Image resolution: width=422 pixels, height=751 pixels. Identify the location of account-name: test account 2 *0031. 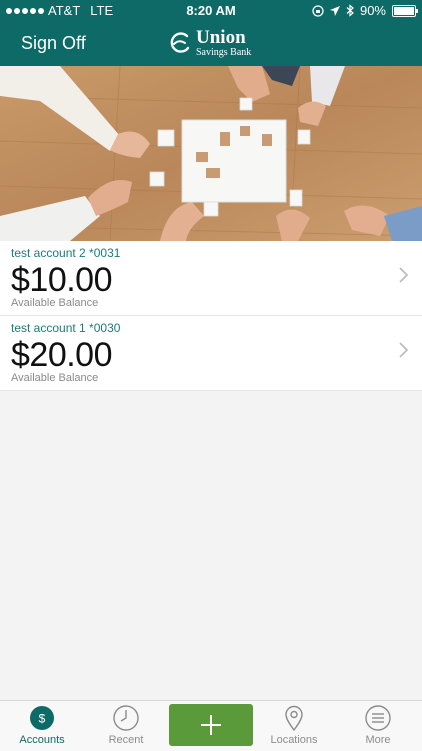
(66, 253).